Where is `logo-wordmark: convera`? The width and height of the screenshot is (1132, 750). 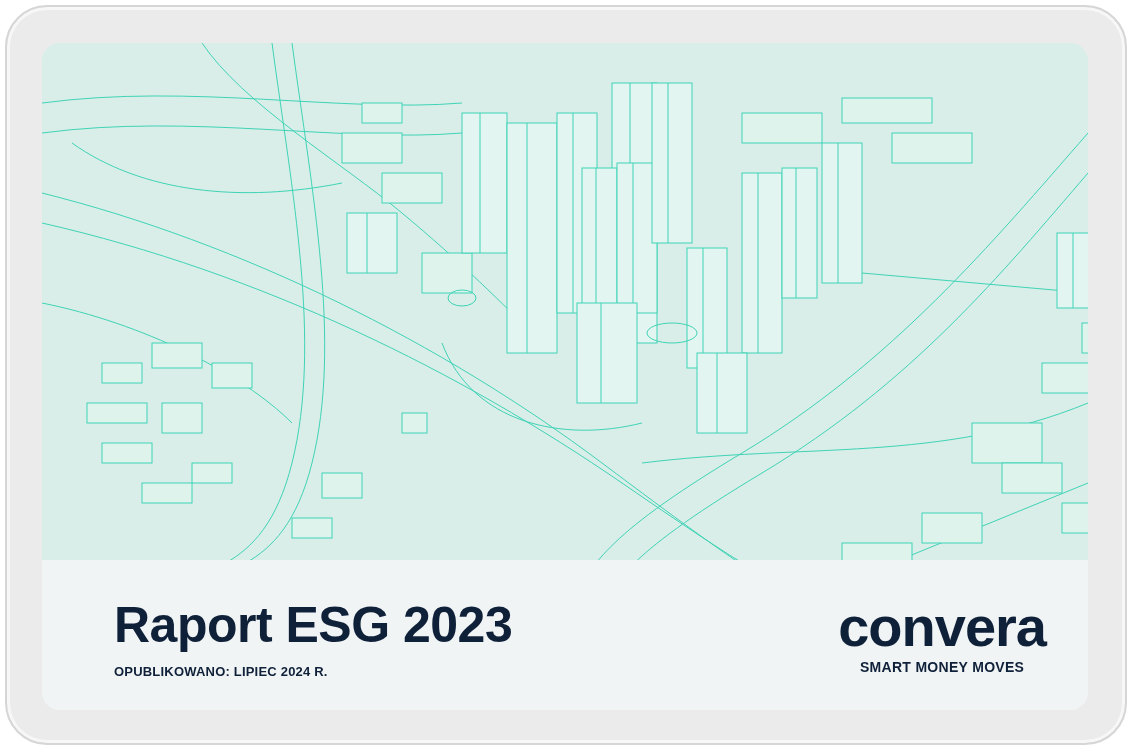 logo-wordmark: convera is located at coordinates (942, 627).